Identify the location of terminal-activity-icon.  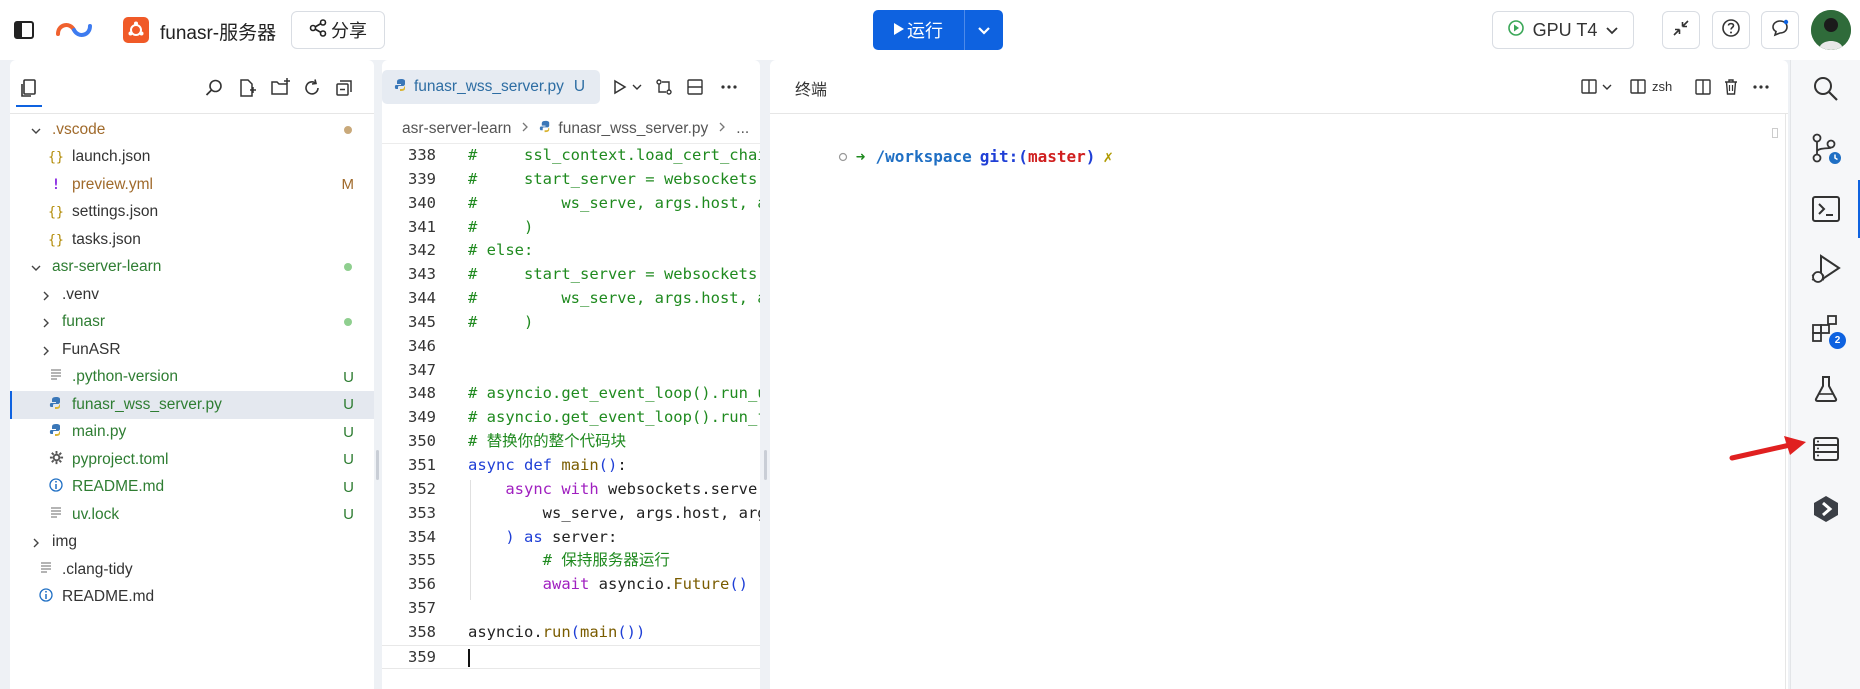
(1826, 209).